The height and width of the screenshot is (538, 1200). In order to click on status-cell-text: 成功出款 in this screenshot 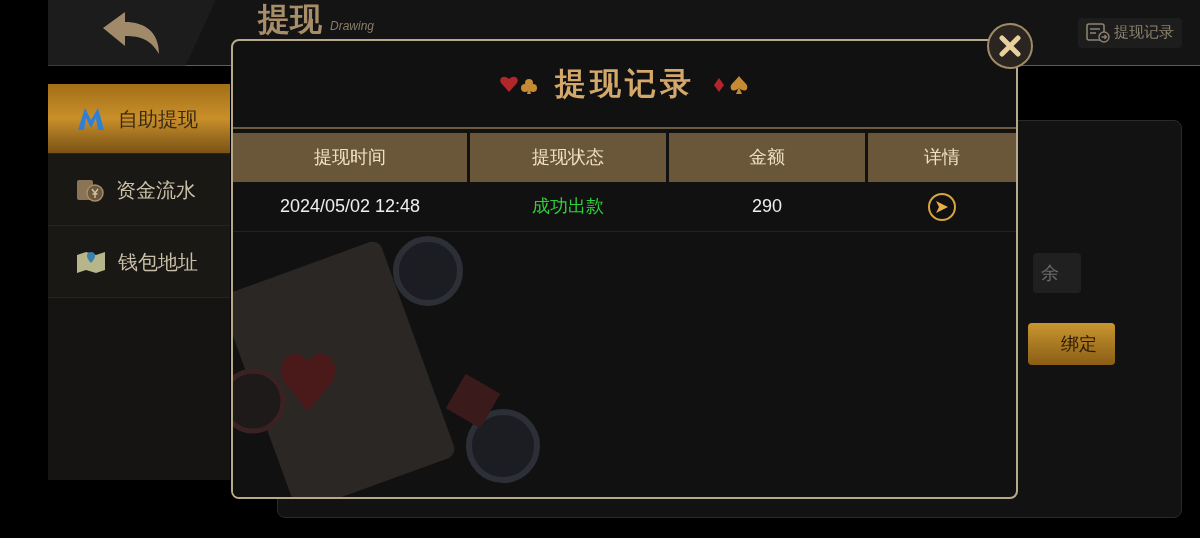, I will do `click(568, 206)`.